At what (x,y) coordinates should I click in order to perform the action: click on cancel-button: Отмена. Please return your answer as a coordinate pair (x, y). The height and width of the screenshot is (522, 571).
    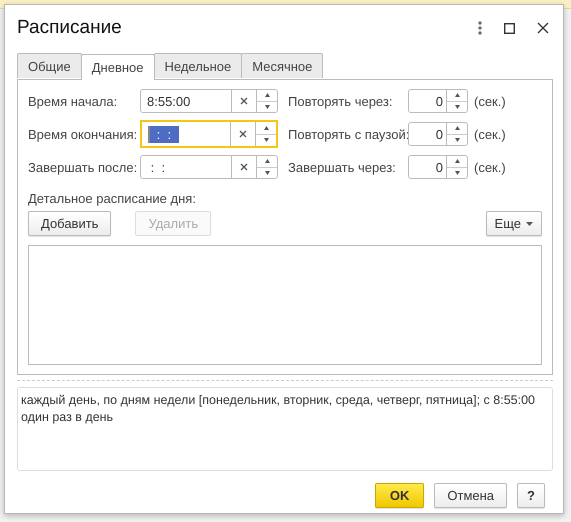
    Looking at the image, I should click on (471, 495).